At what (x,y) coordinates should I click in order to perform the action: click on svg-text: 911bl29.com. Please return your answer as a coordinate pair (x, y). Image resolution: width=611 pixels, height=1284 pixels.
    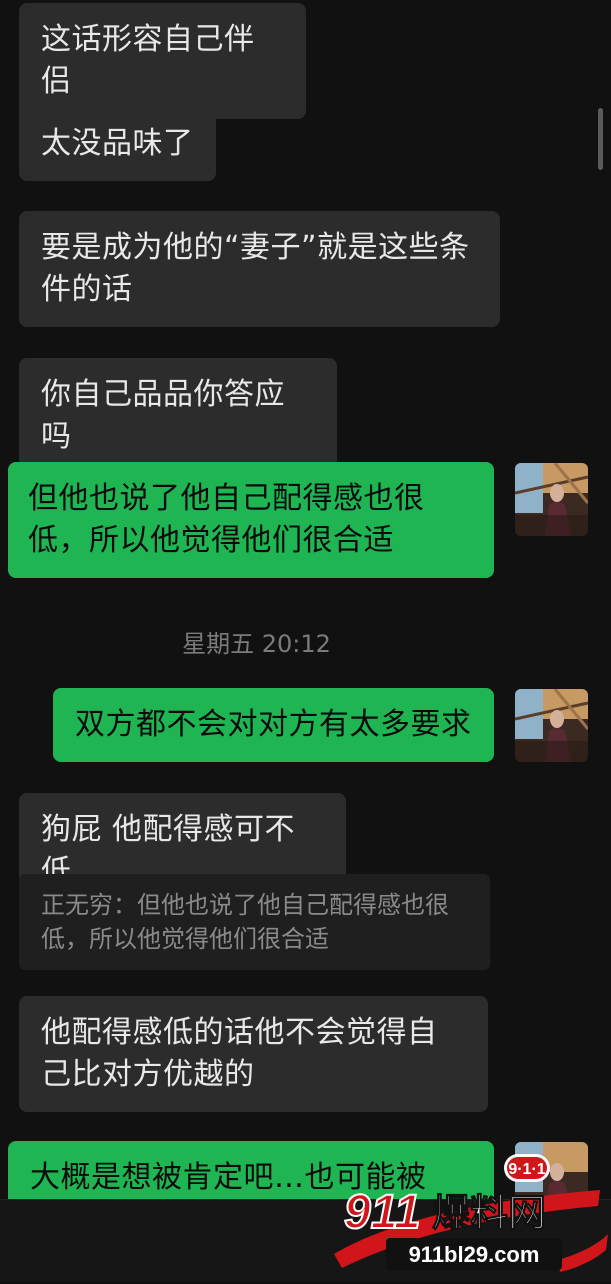
    Looking at the image, I should click on (474, 1254).